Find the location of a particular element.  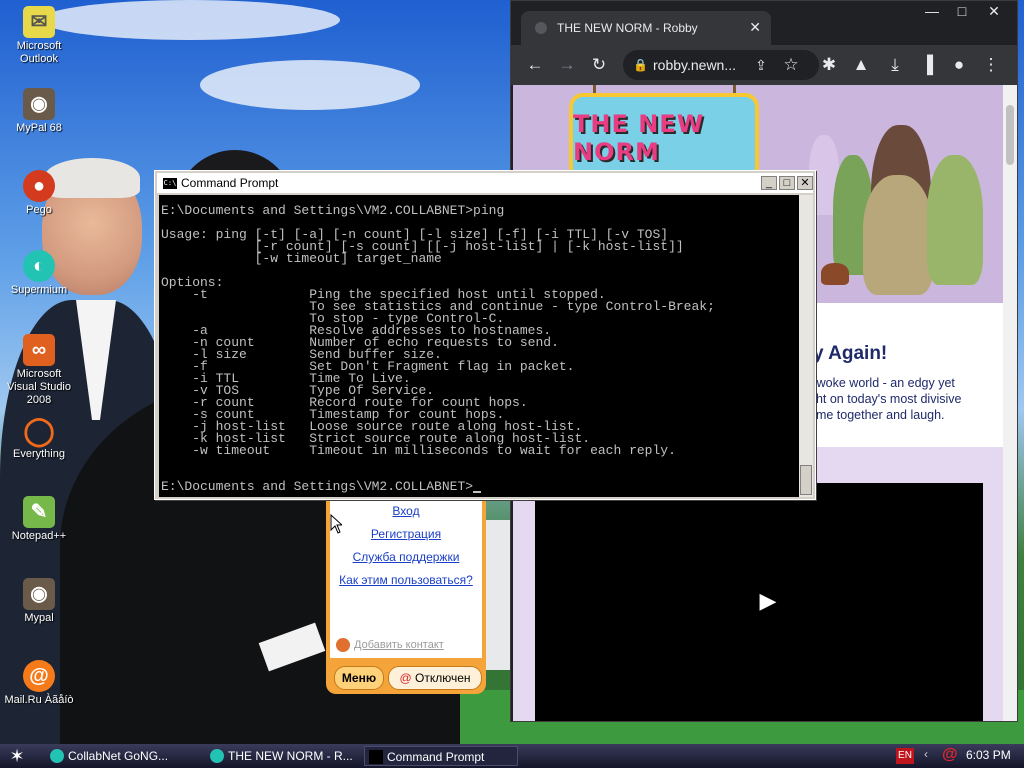

flask-icon: ▲ is located at coordinates (861, 65).